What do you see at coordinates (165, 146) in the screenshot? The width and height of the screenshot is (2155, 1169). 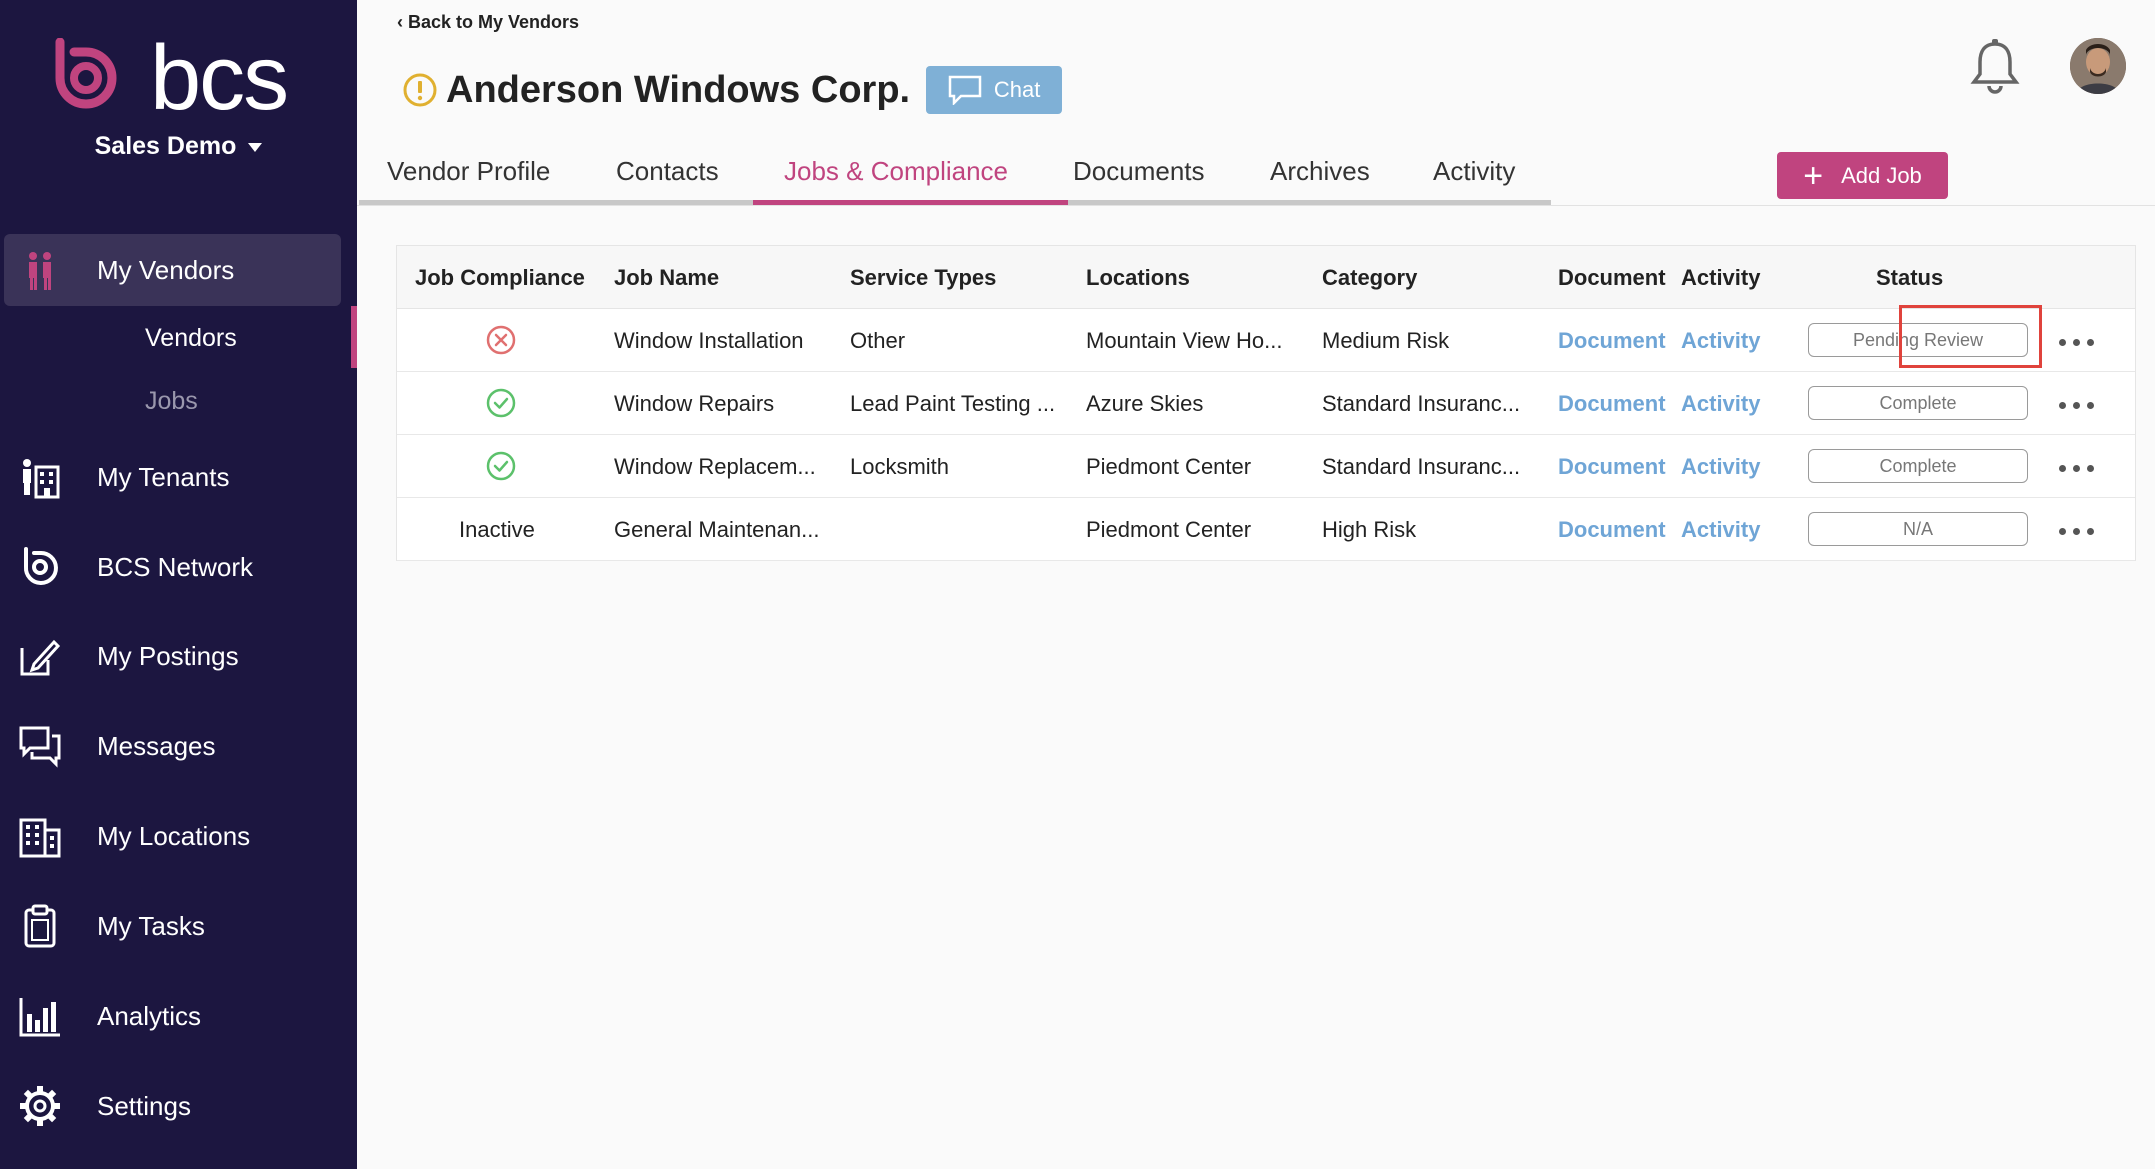 I see `account-name: Sales Demo` at bounding box center [165, 146].